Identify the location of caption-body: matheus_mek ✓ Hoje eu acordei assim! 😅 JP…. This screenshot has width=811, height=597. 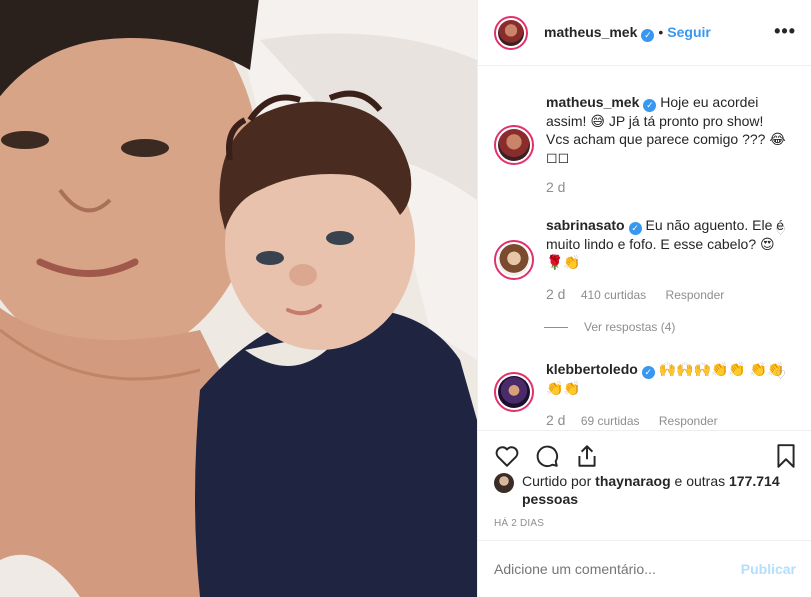
(666, 129).